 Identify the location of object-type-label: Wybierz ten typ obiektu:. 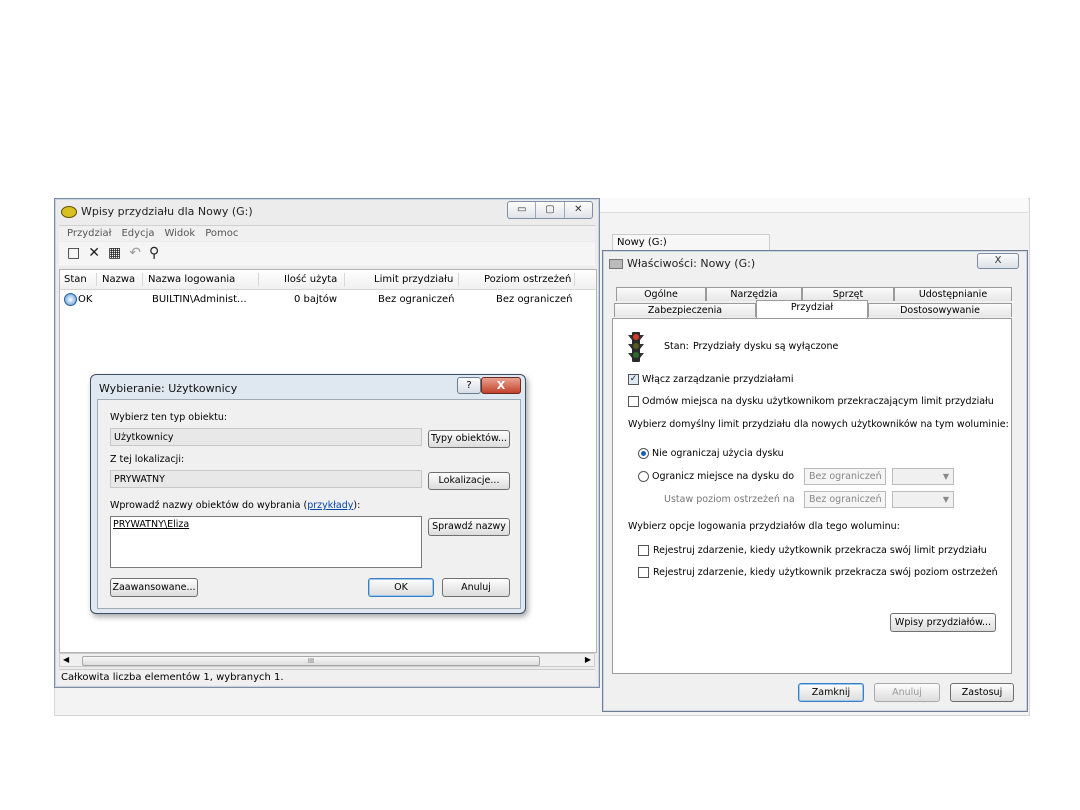
(169, 417).